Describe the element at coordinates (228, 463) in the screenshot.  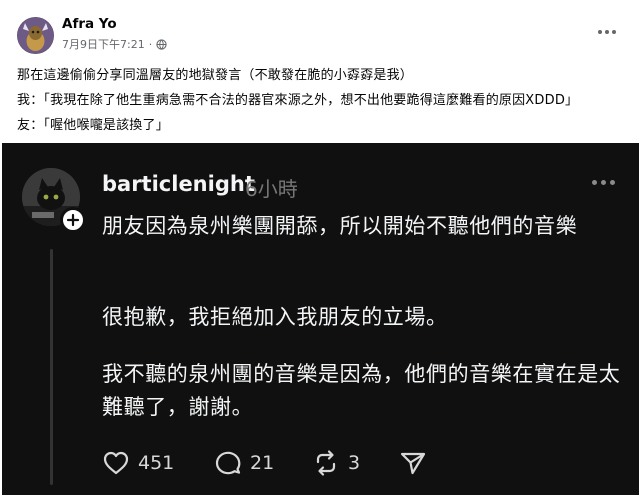
I see `comment-icon` at that location.